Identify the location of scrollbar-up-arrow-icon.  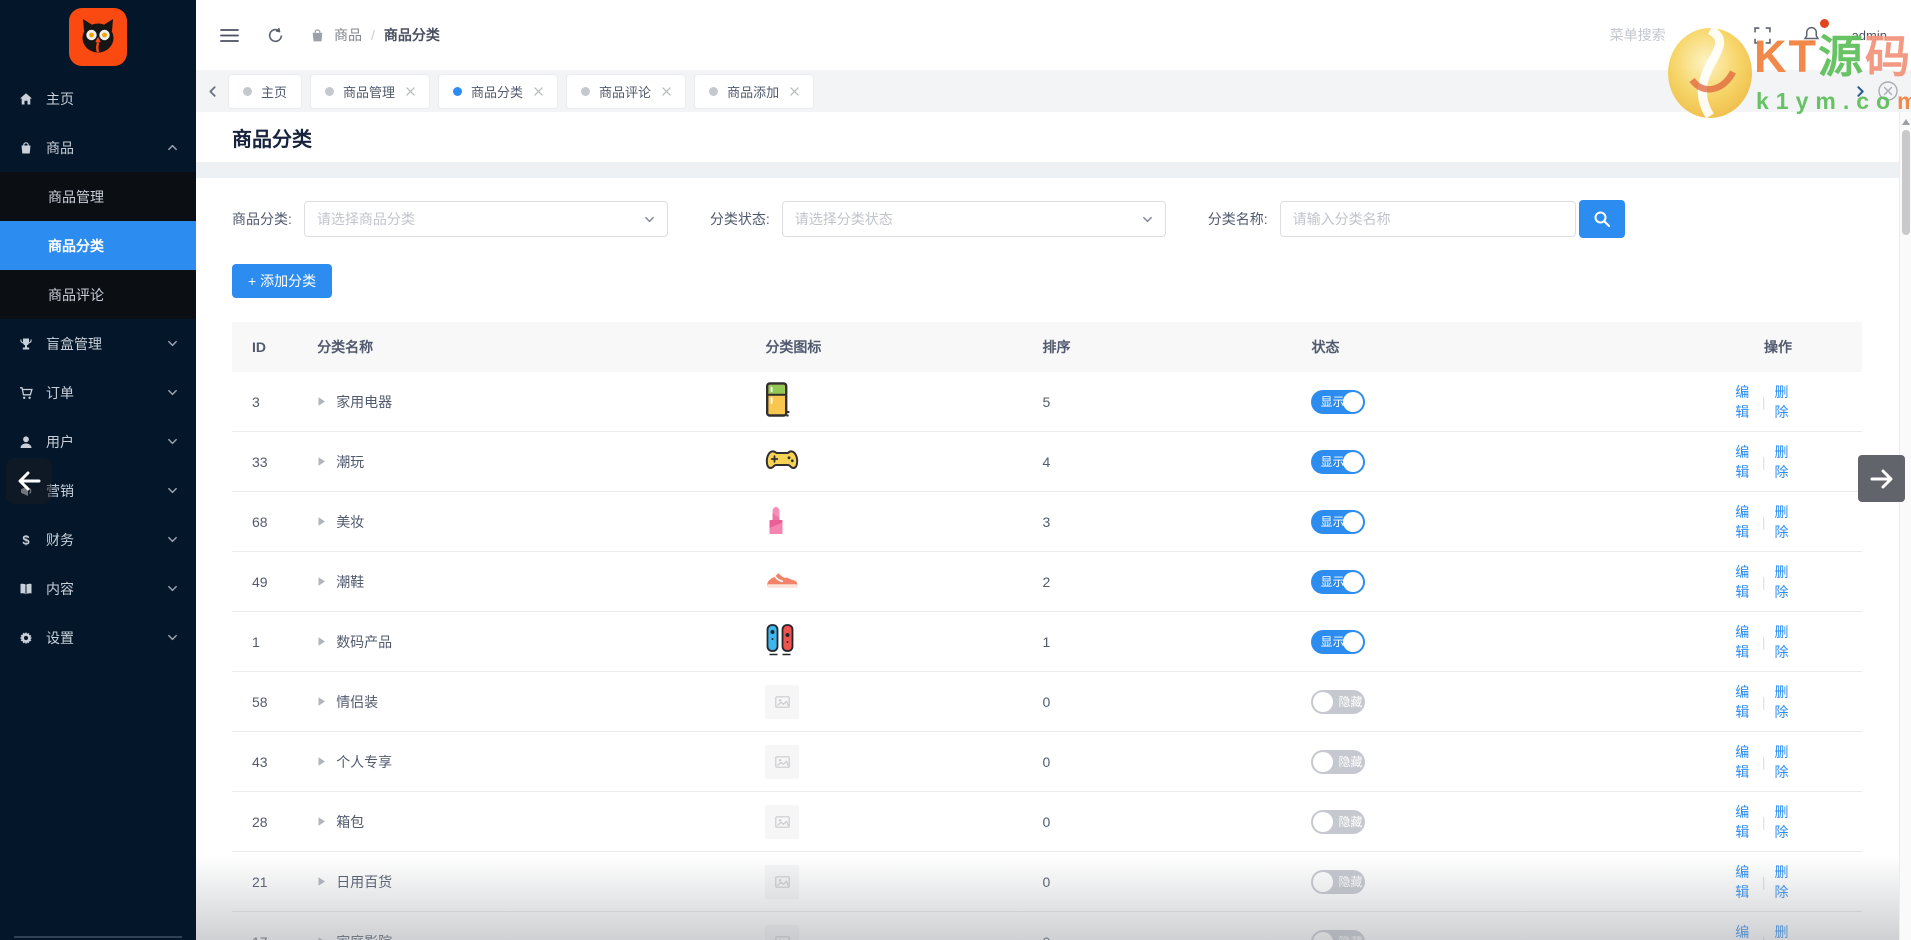
(1905, 122).